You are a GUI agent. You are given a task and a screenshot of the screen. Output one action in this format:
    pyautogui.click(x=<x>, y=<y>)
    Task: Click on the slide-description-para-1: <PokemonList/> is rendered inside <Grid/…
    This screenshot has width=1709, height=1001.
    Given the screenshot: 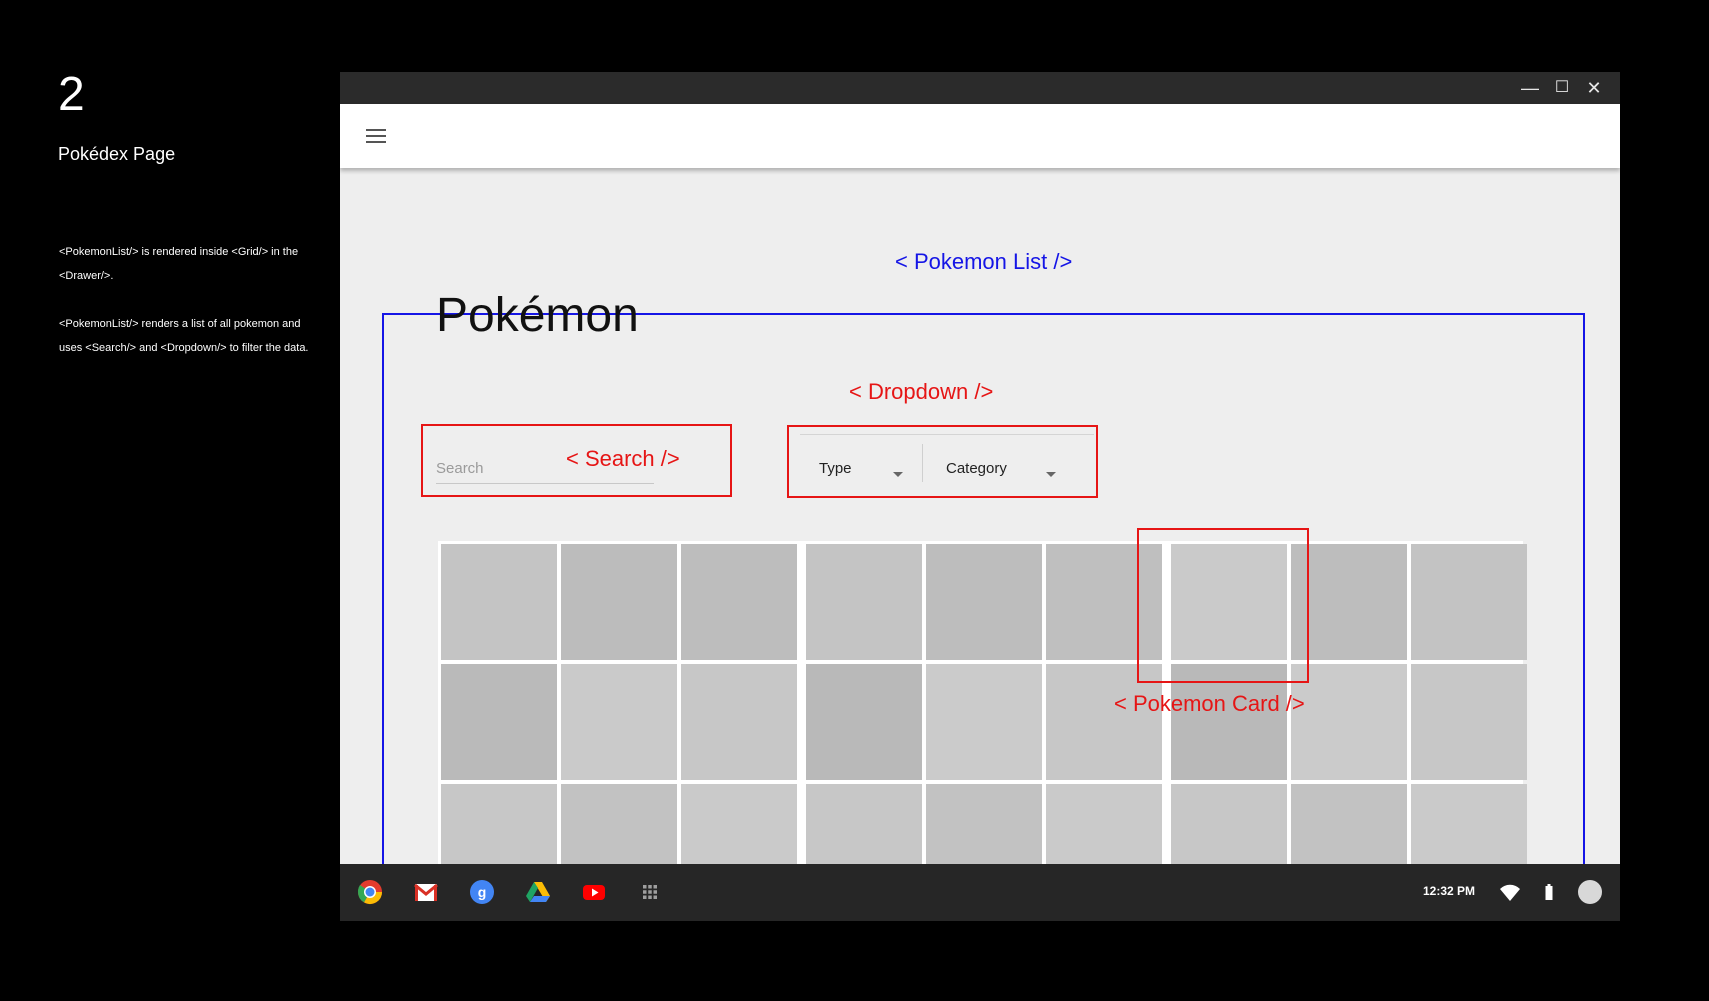 What is the action you would take?
    pyautogui.click(x=179, y=264)
    